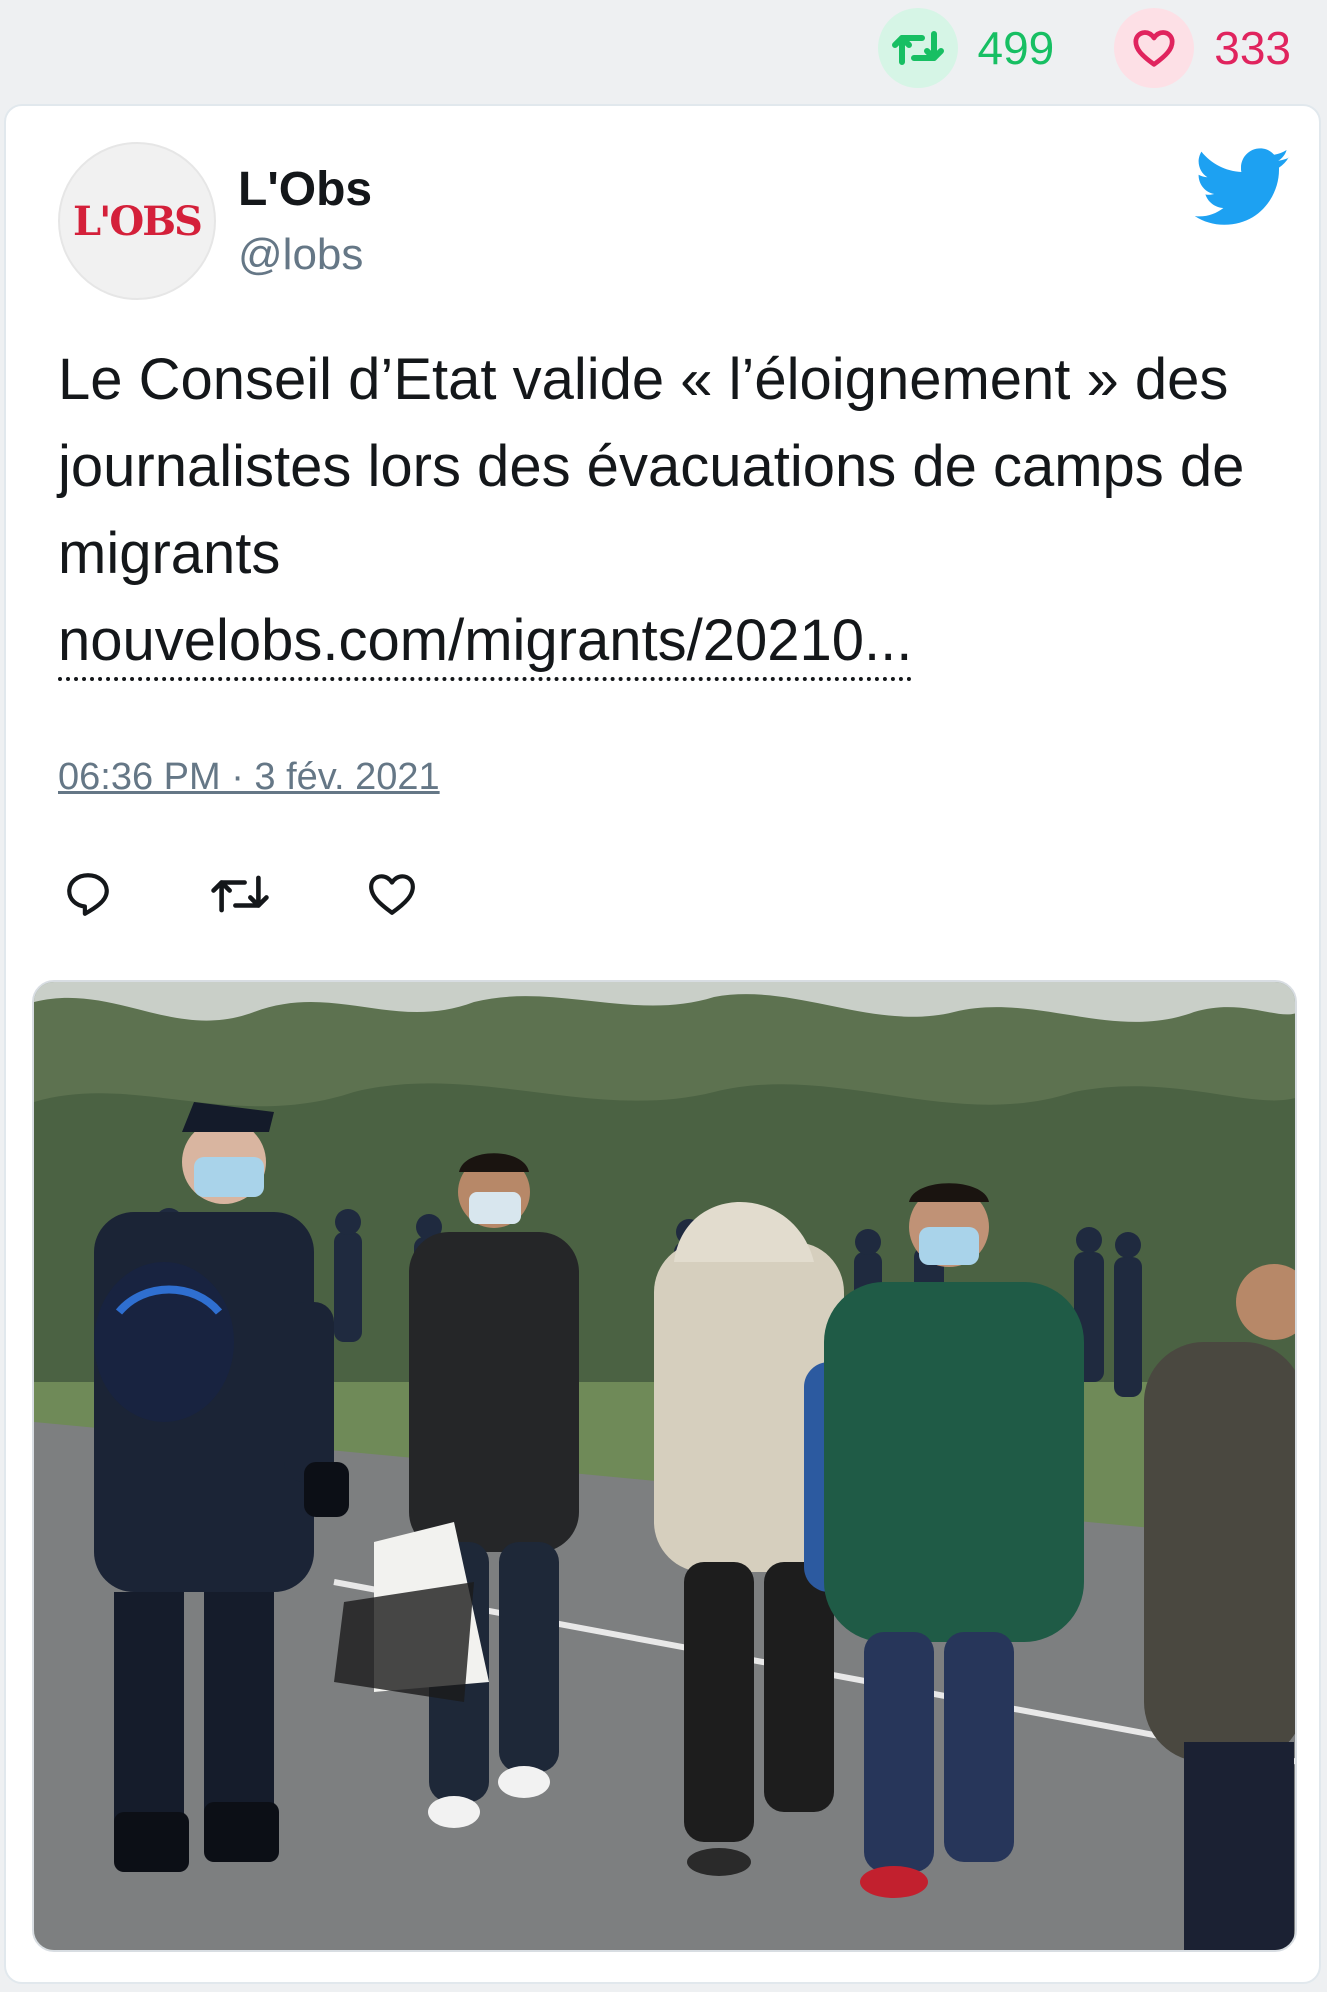 The image size is (1327, 1992). What do you see at coordinates (1072, 47) in the screenshot?
I see `stats-bar: 499 333` at bounding box center [1072, 47].